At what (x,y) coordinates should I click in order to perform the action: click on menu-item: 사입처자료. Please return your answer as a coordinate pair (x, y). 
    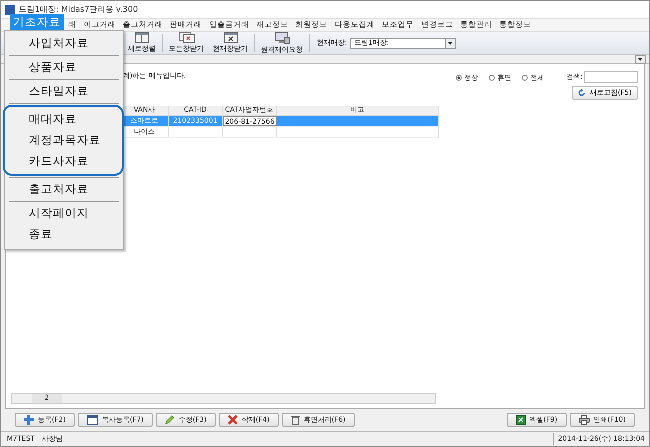
    Looking at the image, I should click on (64, 43).